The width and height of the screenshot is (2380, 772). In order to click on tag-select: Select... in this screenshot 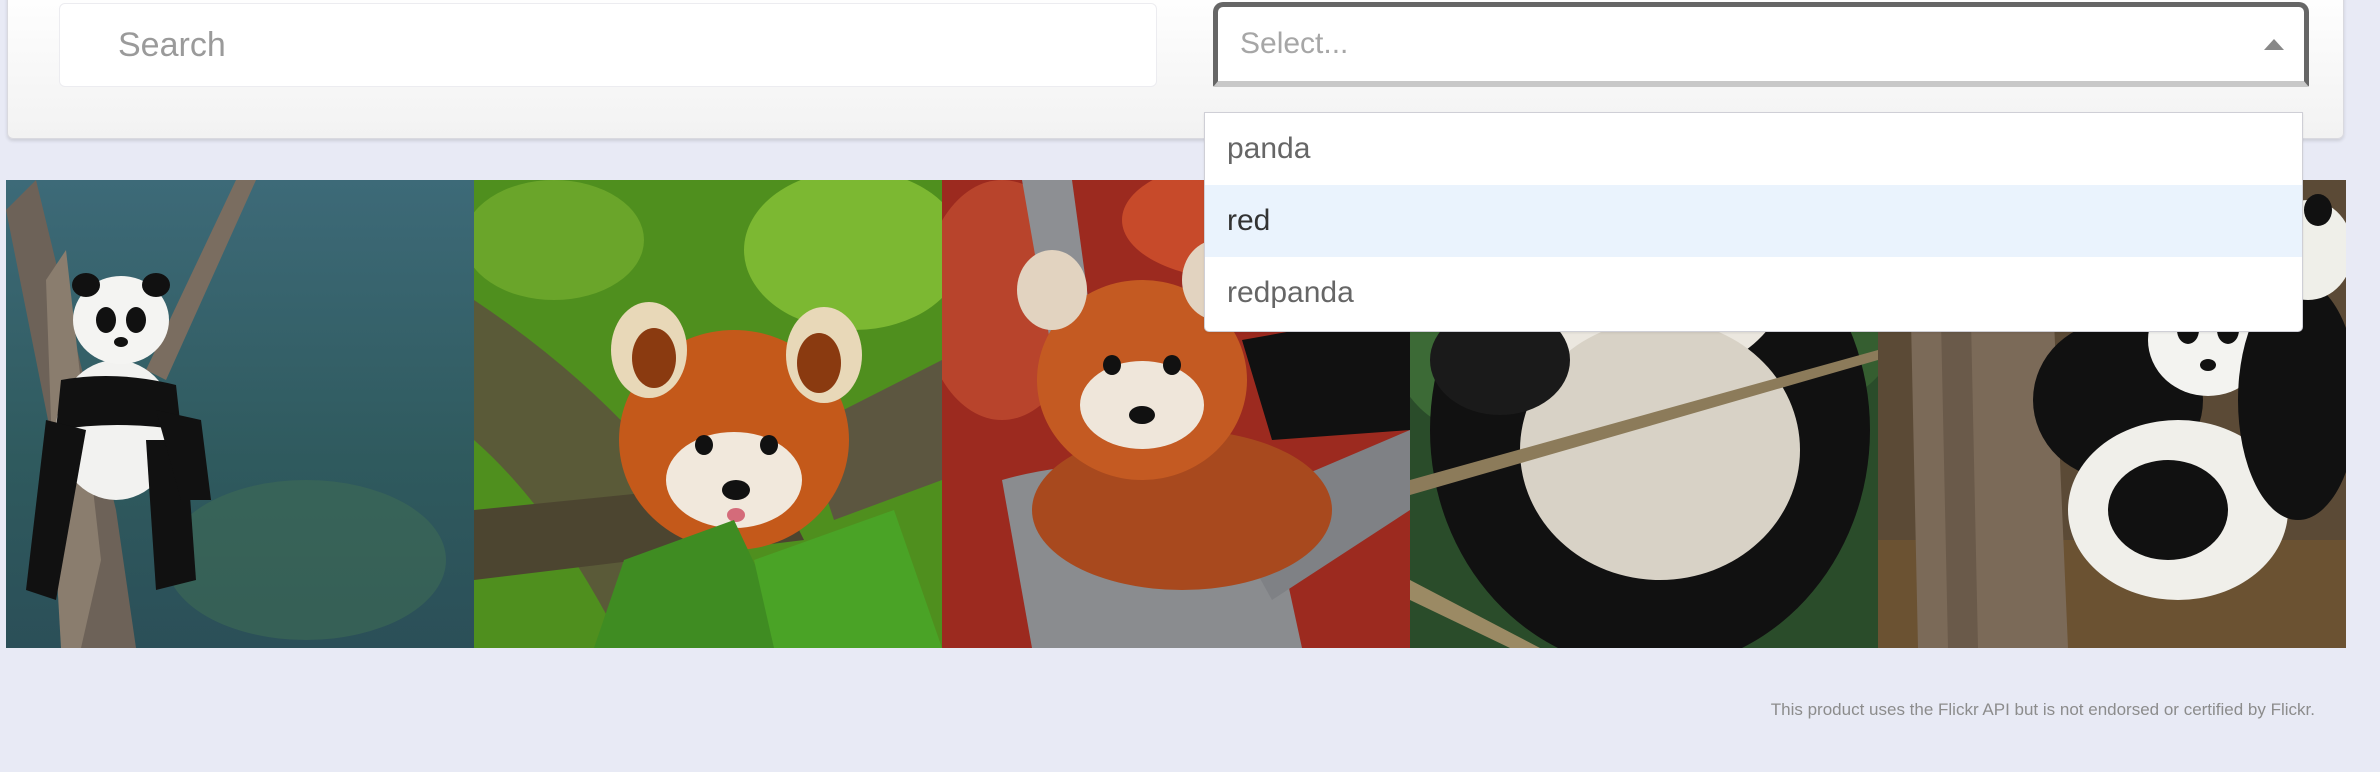, I will do `click(1761, 44)`.